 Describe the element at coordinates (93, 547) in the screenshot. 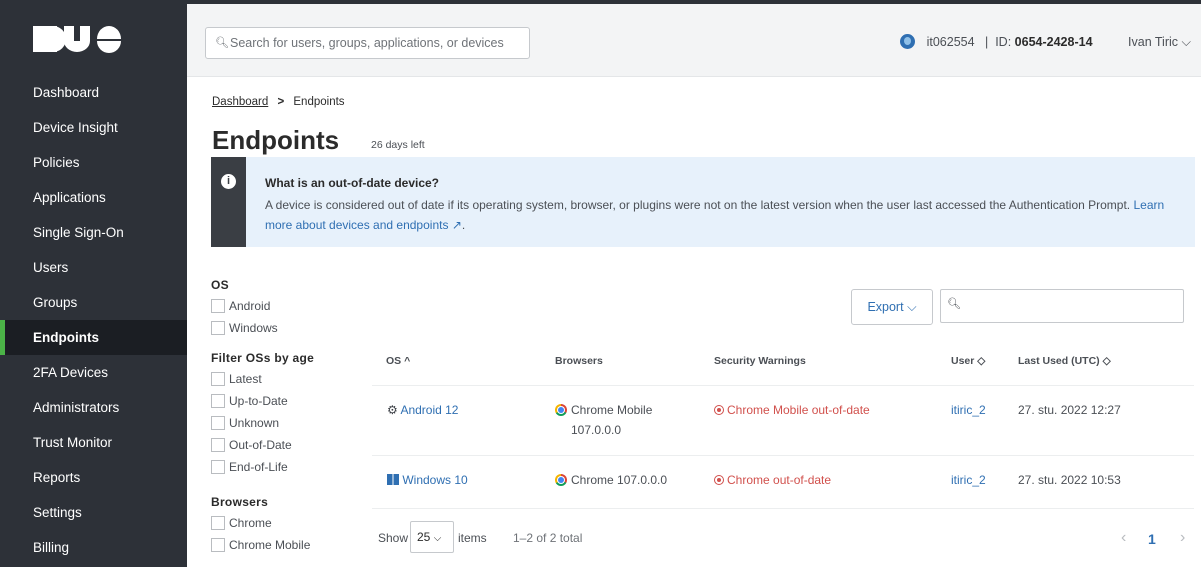

I see `sidebar-item-billing: Billing` at that location.